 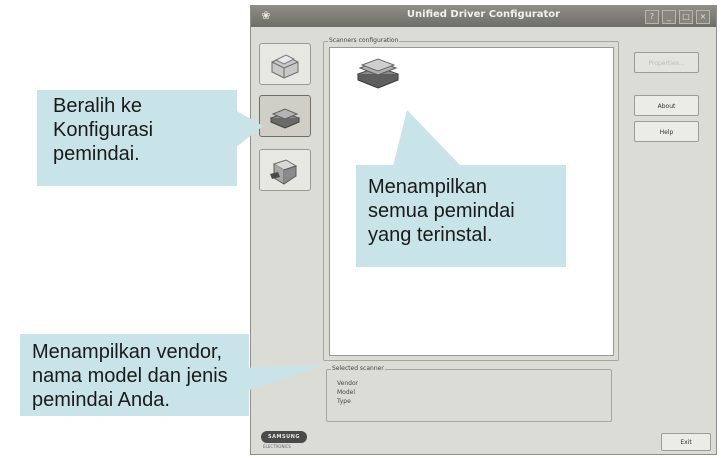 I want to click on scanner-list-item, so click(x=379, y=74).